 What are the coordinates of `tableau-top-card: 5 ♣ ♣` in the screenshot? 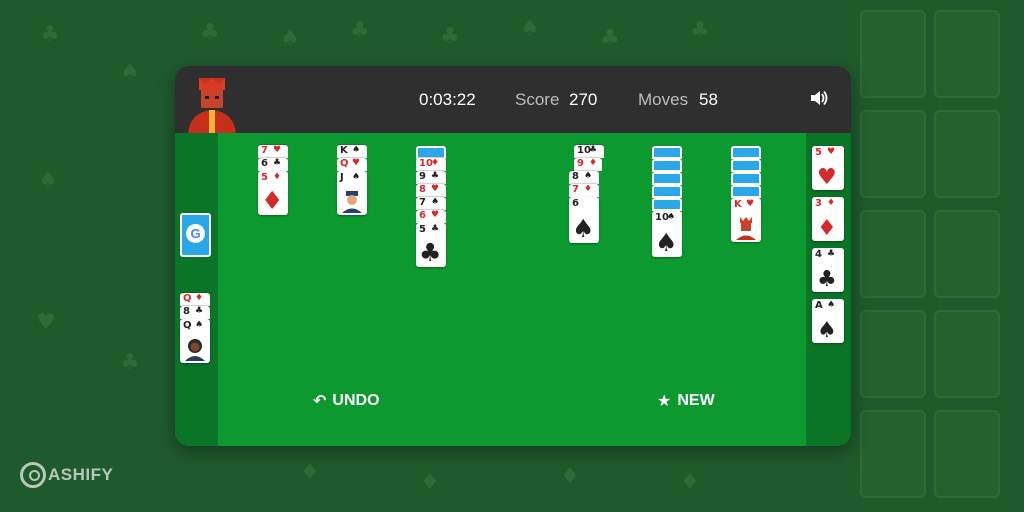 It's located at (431, 245).